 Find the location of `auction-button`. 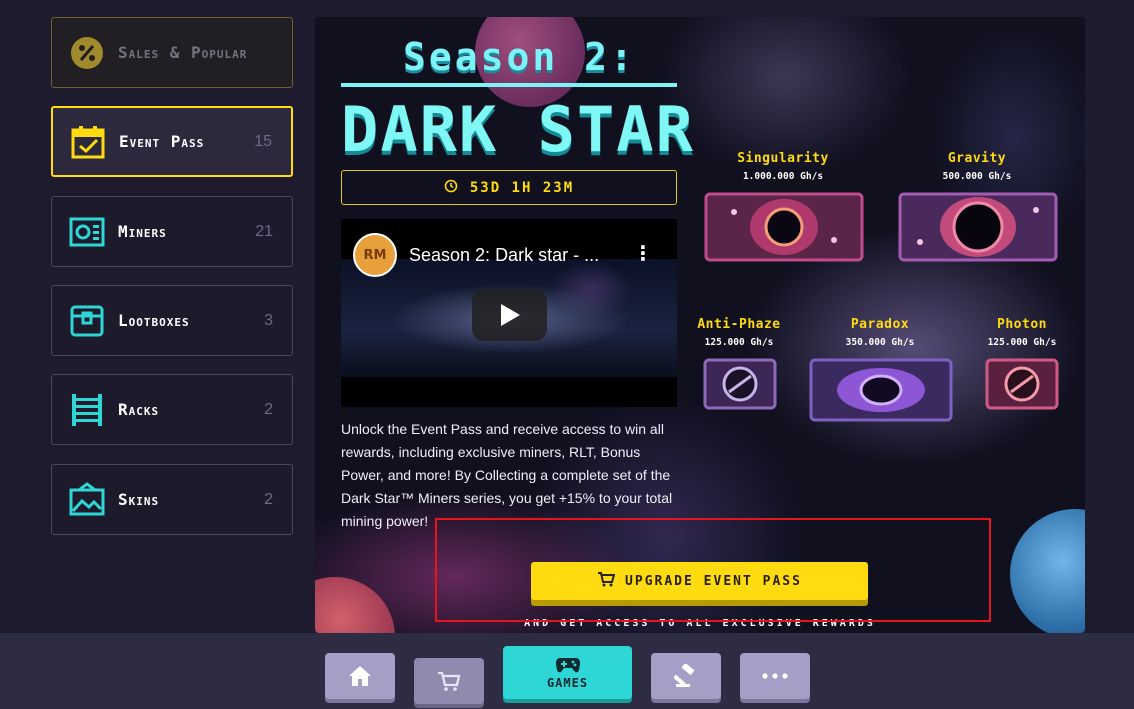

auction-button is located at coordinates (686, 676).